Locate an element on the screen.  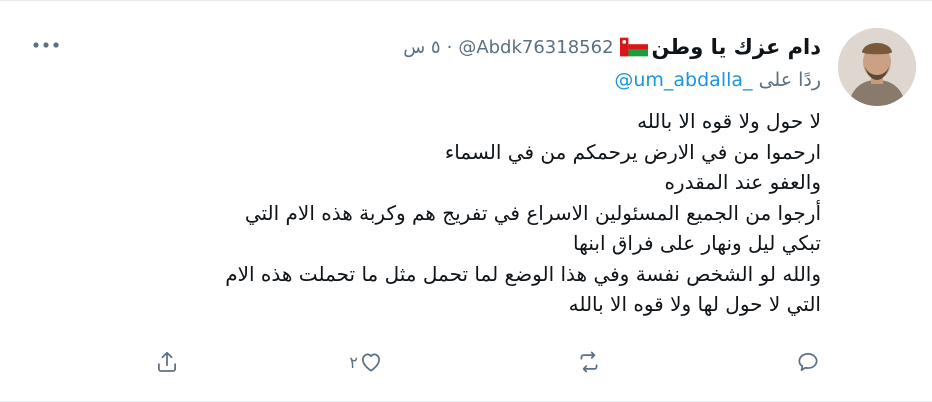
retweet-icon is located at coordinates (589, 362).